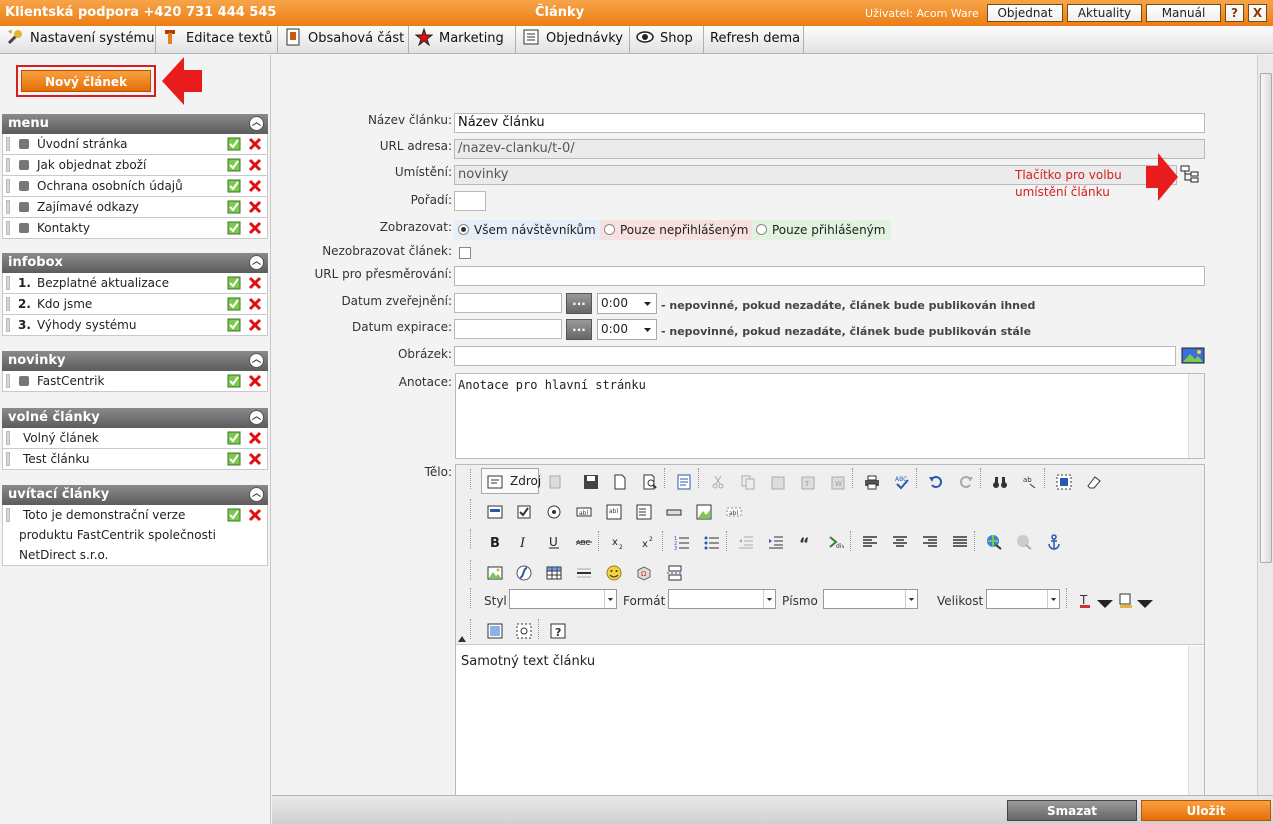 The width and height of the screenshot is (1273, 824). What do you see at coordinates (494, 572) in the screenshot?
I see `insert-image-button` at bounding box center [494, 572].